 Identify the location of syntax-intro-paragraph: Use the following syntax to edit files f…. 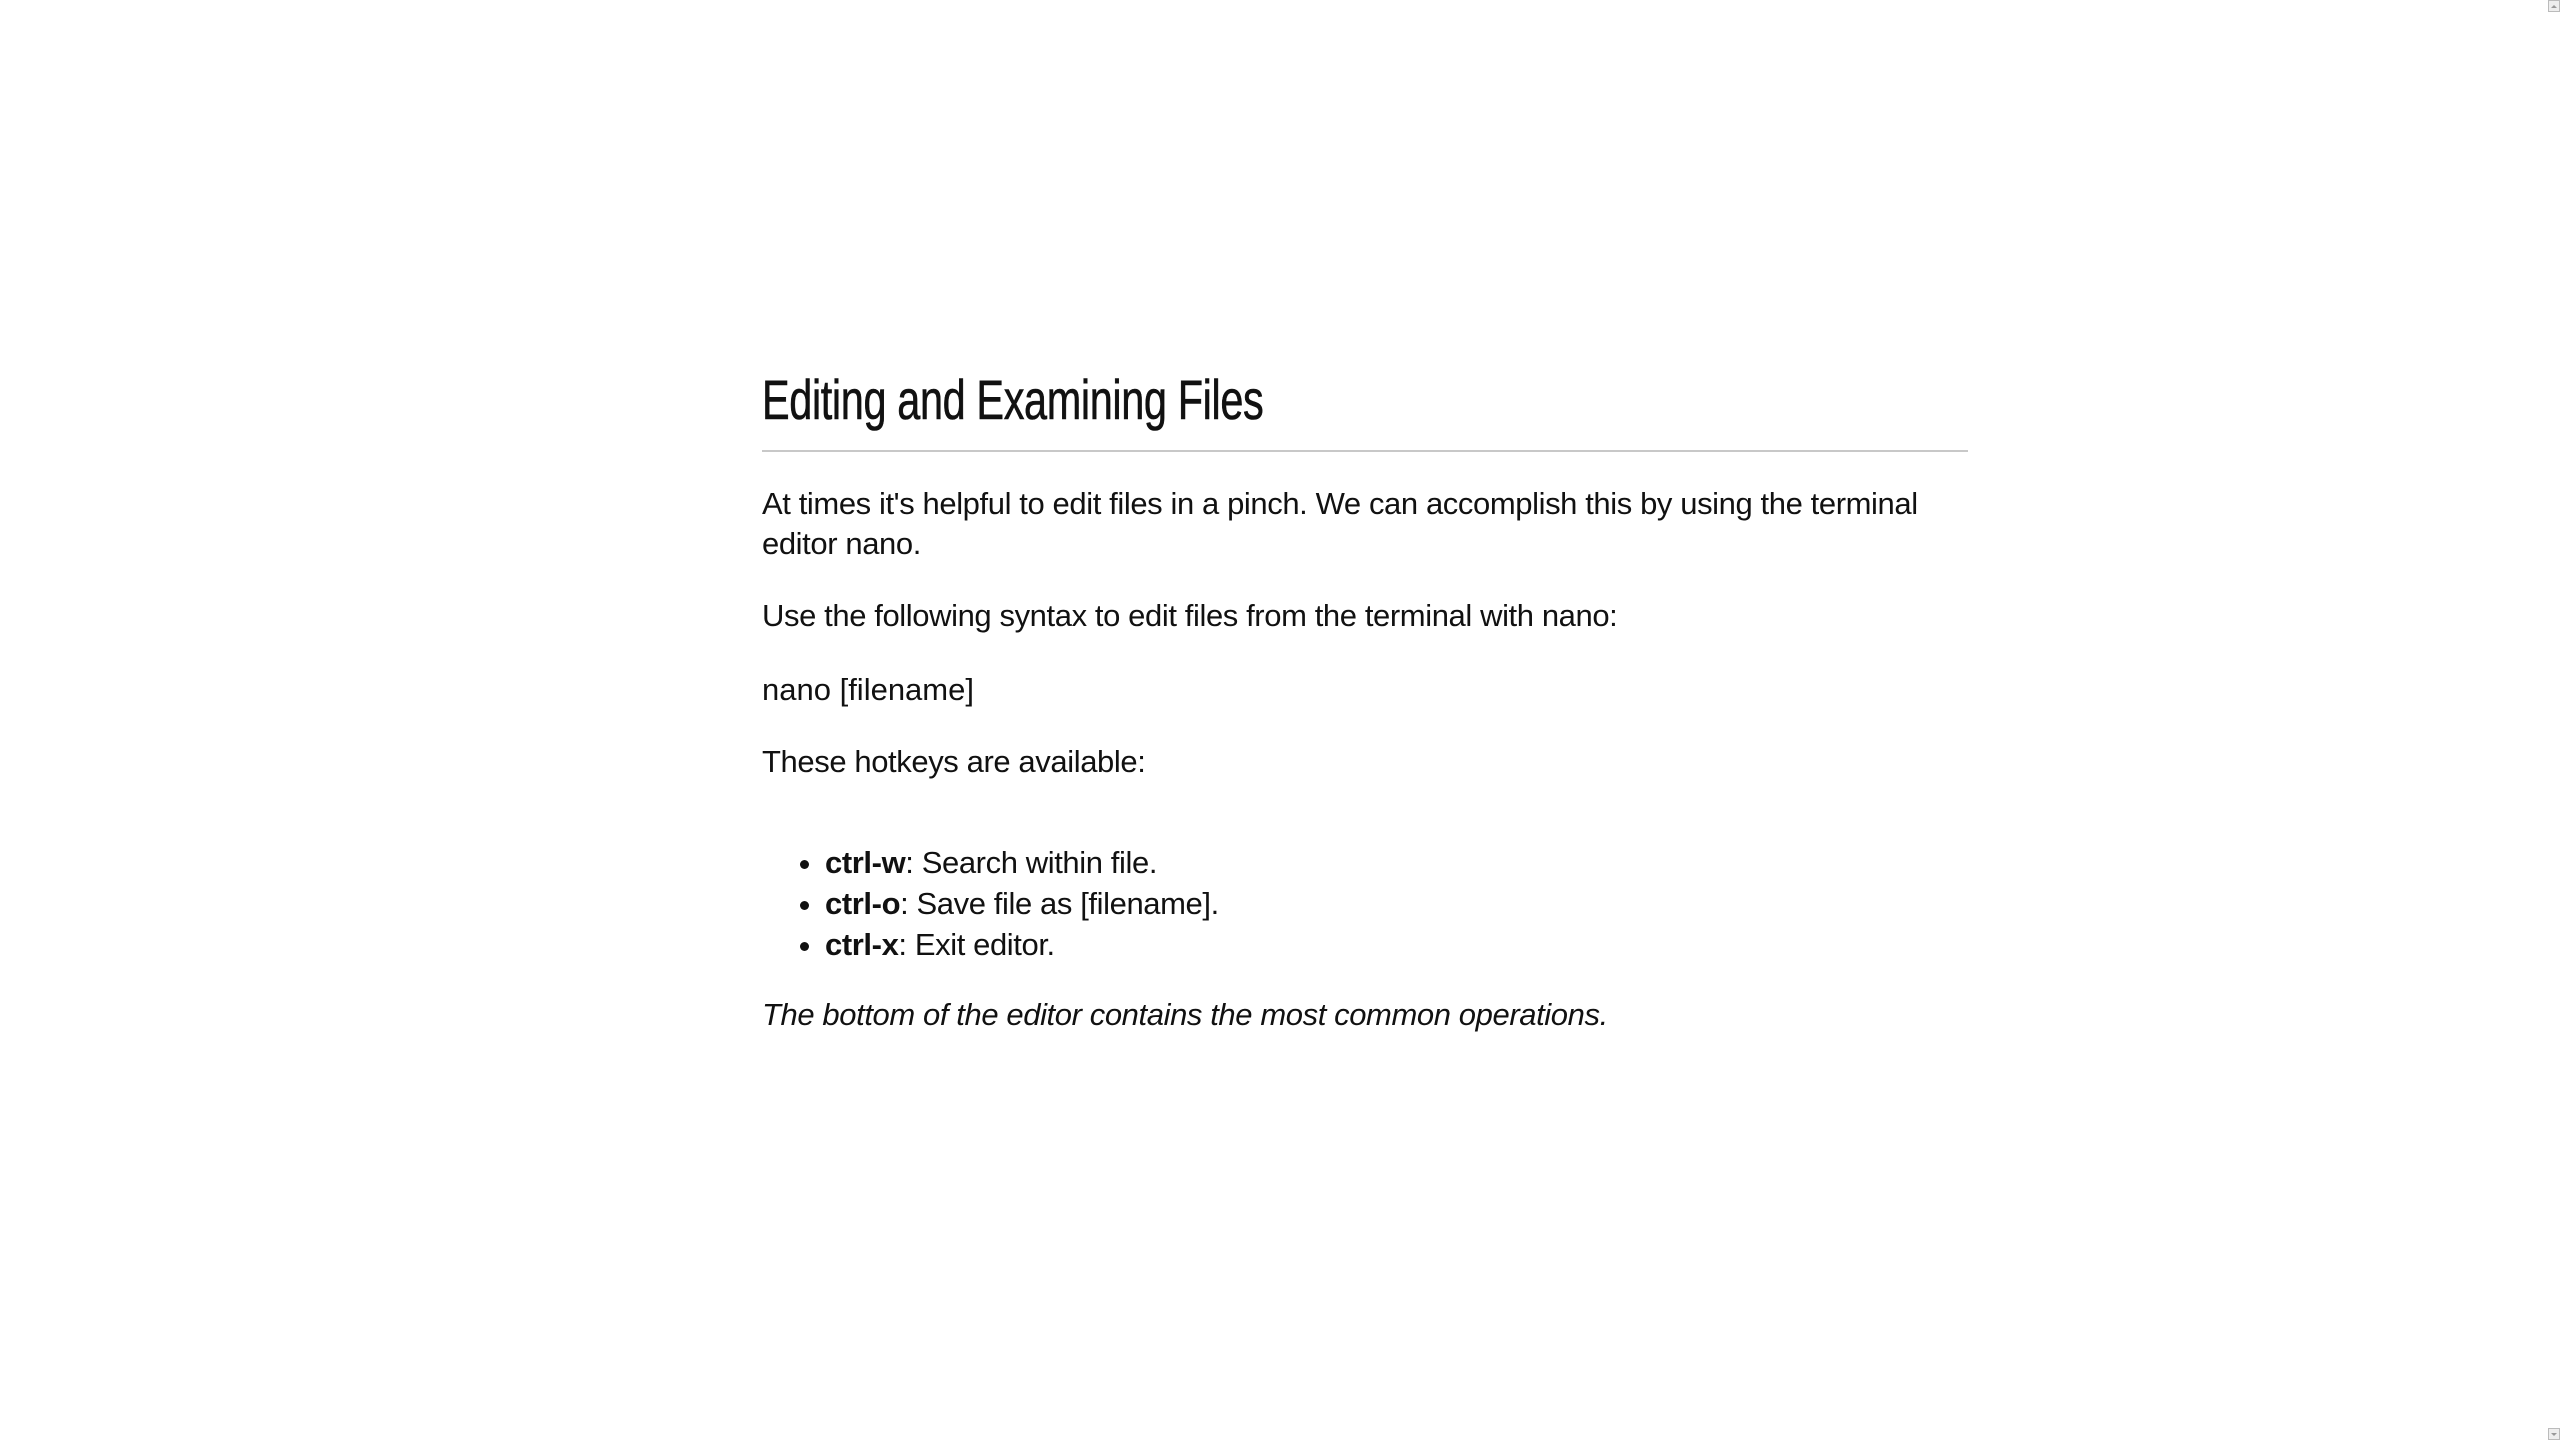
(1190, 615).